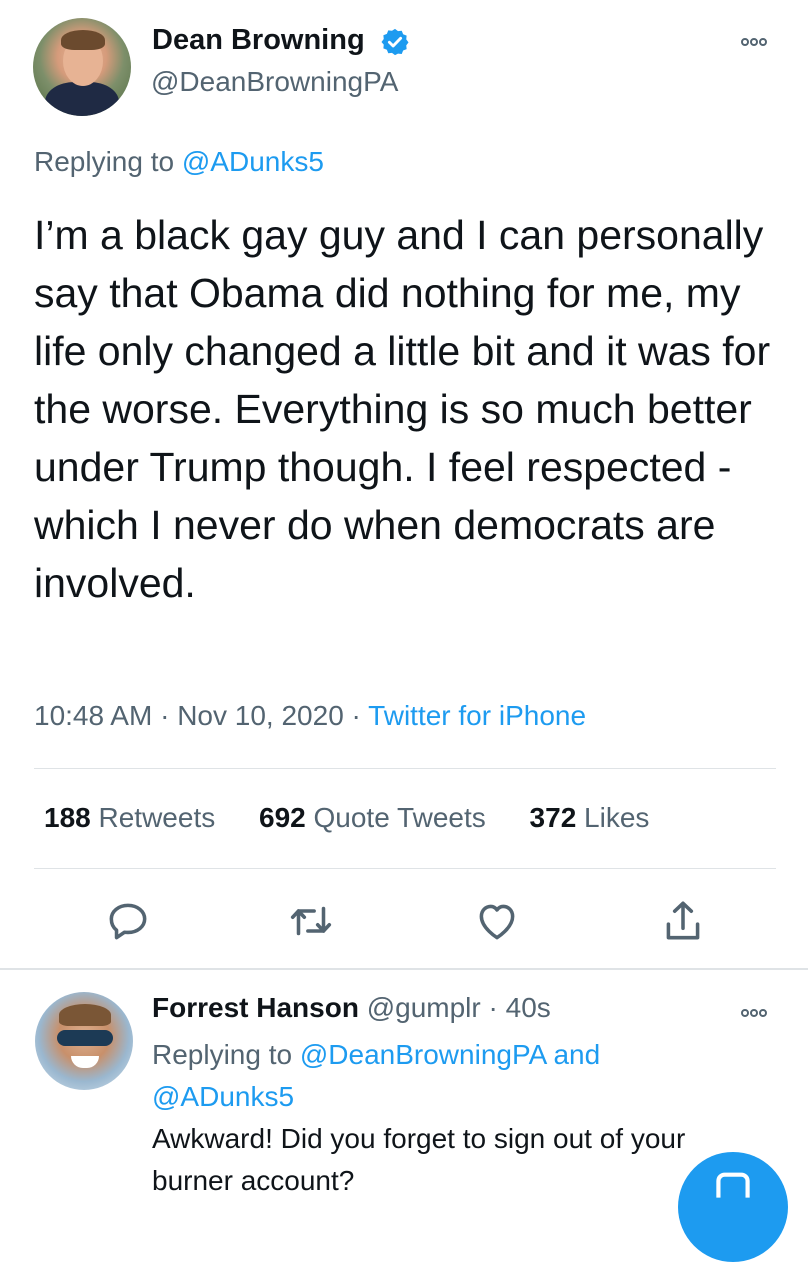 The width and height of the screenshot is (808, 1262). What do you see at coordinates (67, 817) in the screenshot?
I see `retweets-count: 188` at bounding box center [67, 817].